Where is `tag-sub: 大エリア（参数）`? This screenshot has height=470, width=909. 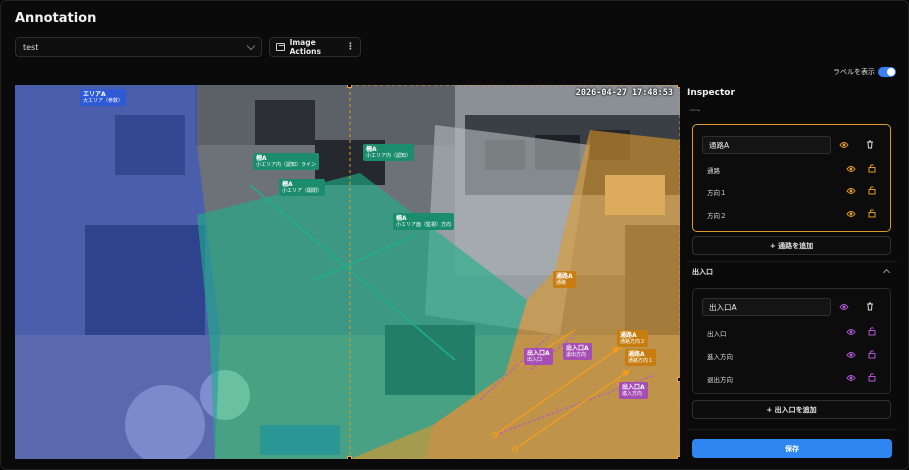
tag-sub: 大エリア（参数） is located at coordinates (103, 101).